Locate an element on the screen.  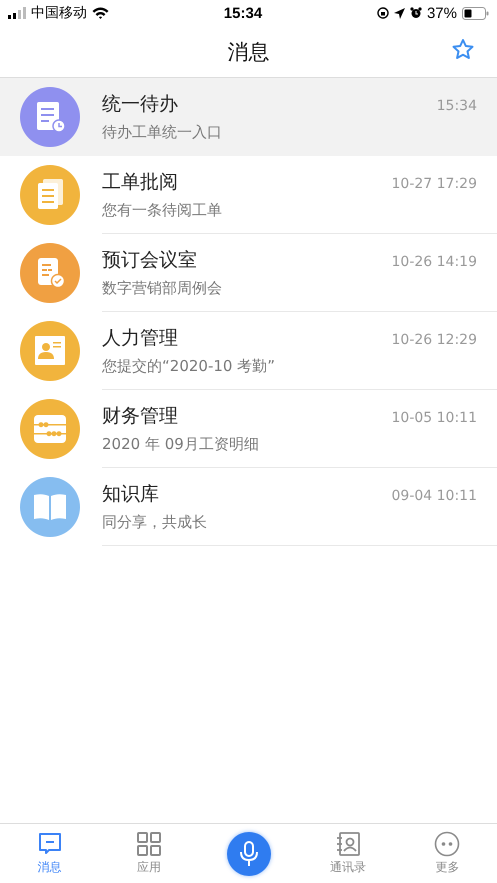
message-row: 工单批阅 10-27 17:29 您有一条待阅工单 is located at coordinates (248, 195).